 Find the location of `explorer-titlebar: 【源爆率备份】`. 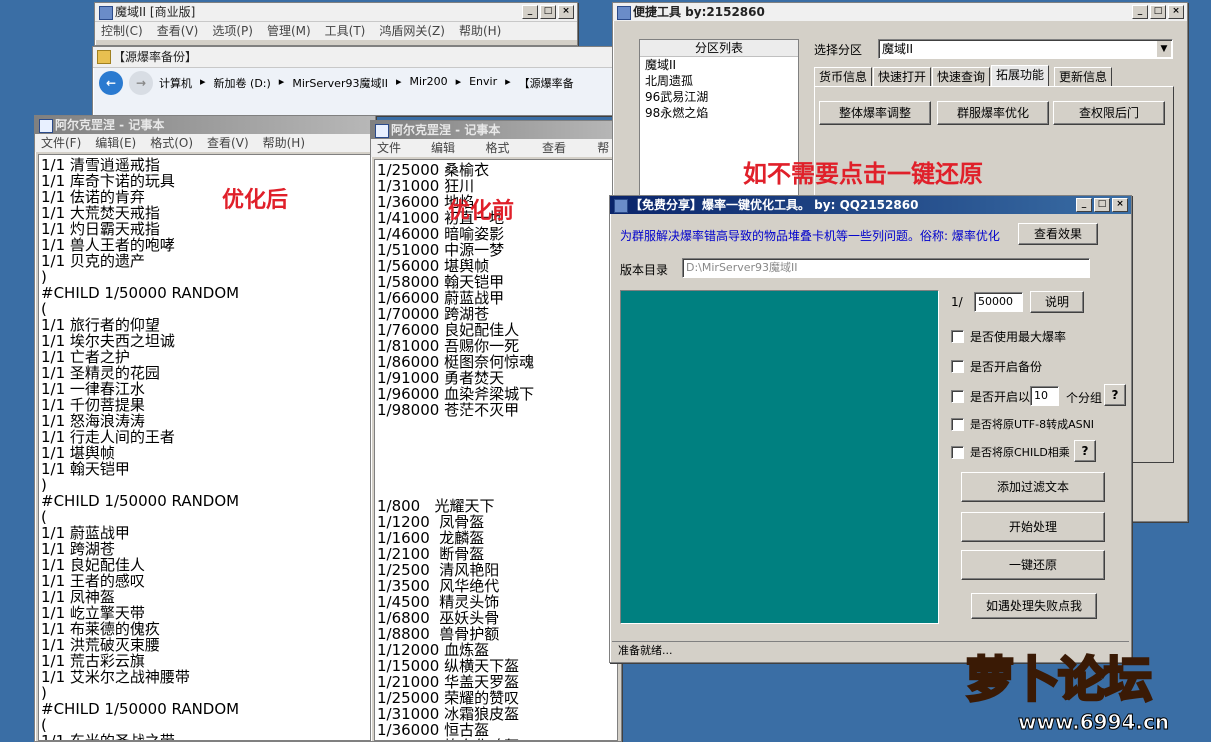

explorer-titlebar: 【源爆率备份】 is located at coordinates (363, 57).